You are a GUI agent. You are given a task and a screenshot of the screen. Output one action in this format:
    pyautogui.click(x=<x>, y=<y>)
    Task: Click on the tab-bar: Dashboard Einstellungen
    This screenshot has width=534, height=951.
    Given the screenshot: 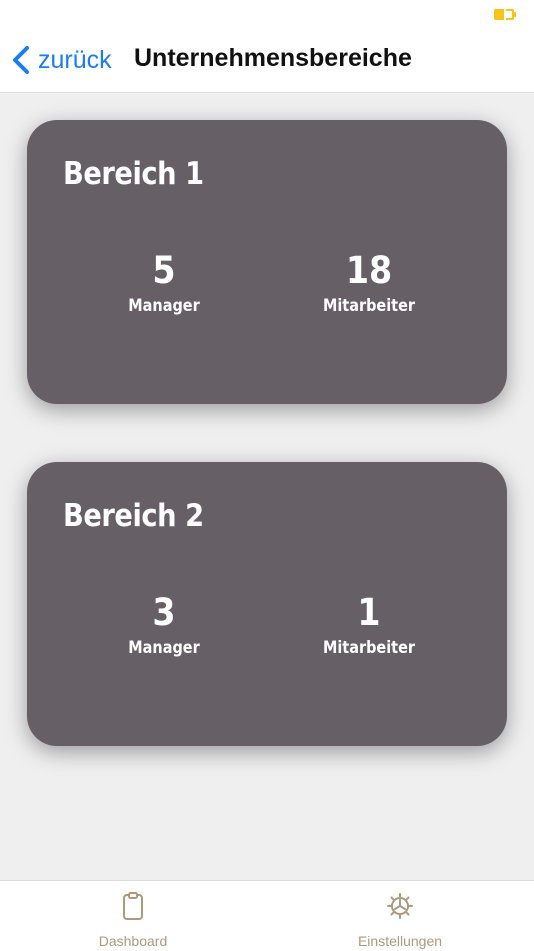 What is the action you would take?
    pyautogui.click(x=267, y=915)
    